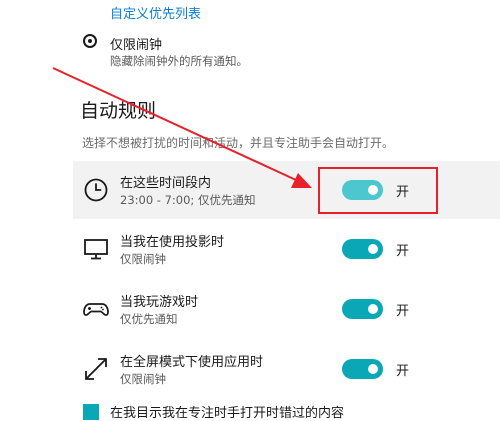 Image resolution: width=500 pixels, height=421 pixels. What do you see at coordinates (188, 200) in the screenshot?
I see `rule-subtitle: 23:00 - 7:00; 仅优先通知` at bounding box center [188, 200].